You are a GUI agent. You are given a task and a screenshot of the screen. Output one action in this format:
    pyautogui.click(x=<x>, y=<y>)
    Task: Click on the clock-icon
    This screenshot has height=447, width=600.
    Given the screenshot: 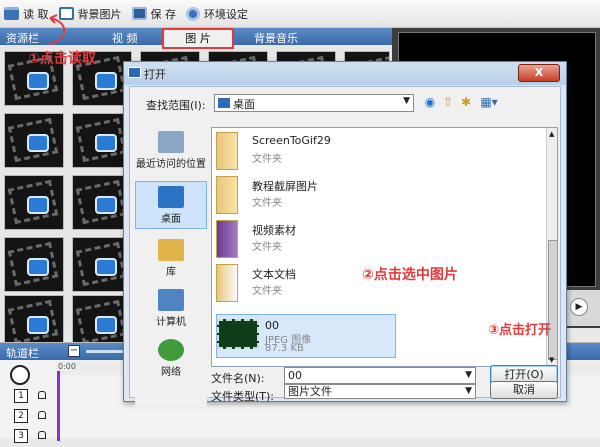 What is the action you would take?
    pyautogui.click(x=20, y=375)
    